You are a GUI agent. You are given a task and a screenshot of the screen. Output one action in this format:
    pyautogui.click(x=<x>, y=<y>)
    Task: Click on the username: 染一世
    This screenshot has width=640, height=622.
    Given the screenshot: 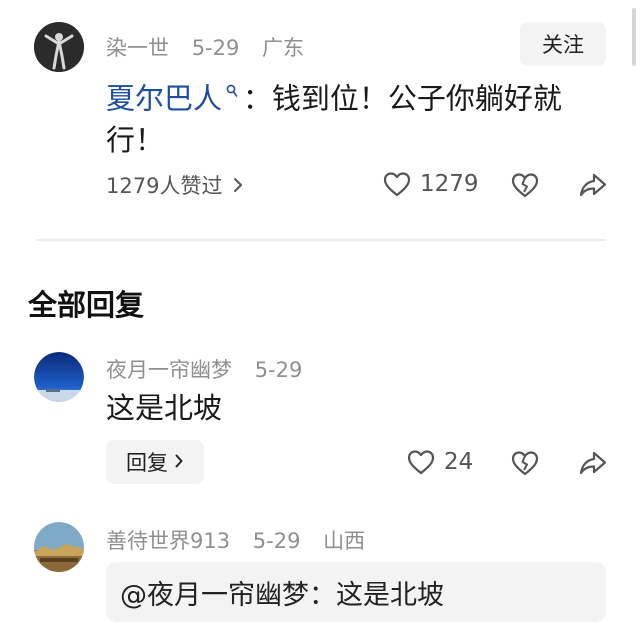 What is the action you would take?
    pyautogui.click(x=137, y=48)
    